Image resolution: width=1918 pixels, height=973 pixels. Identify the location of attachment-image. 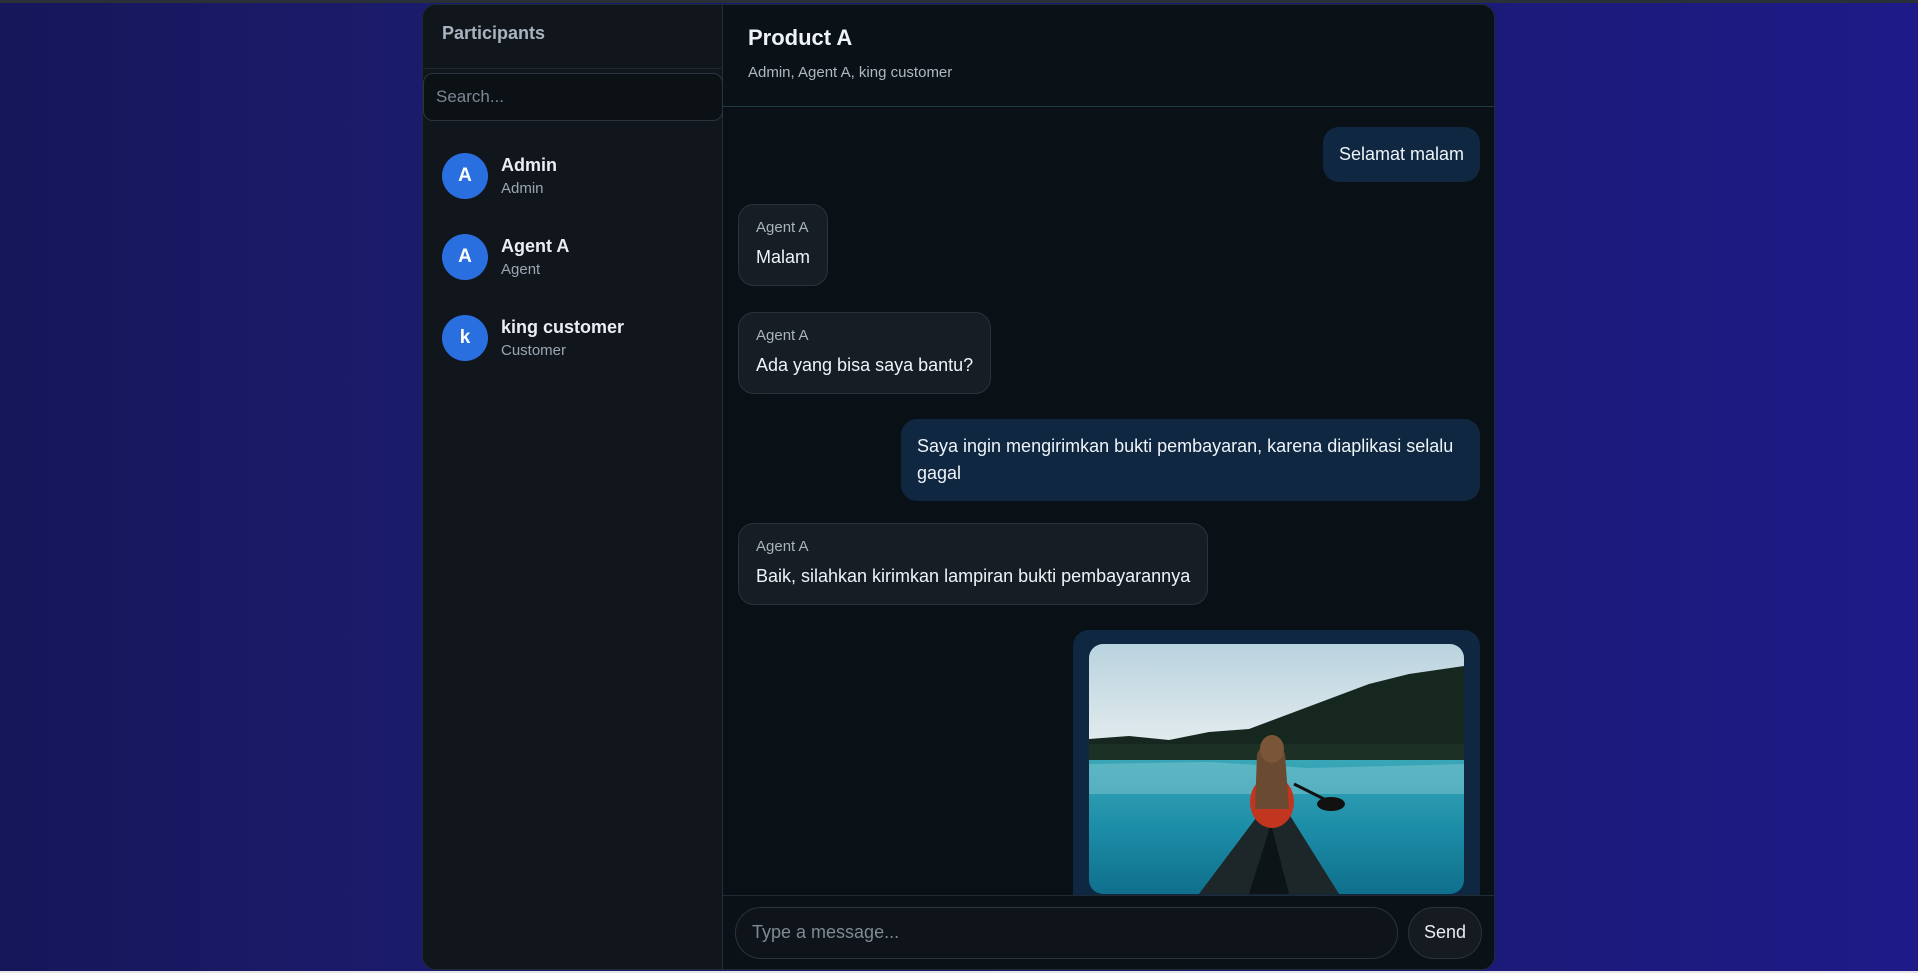
(1276, 769).